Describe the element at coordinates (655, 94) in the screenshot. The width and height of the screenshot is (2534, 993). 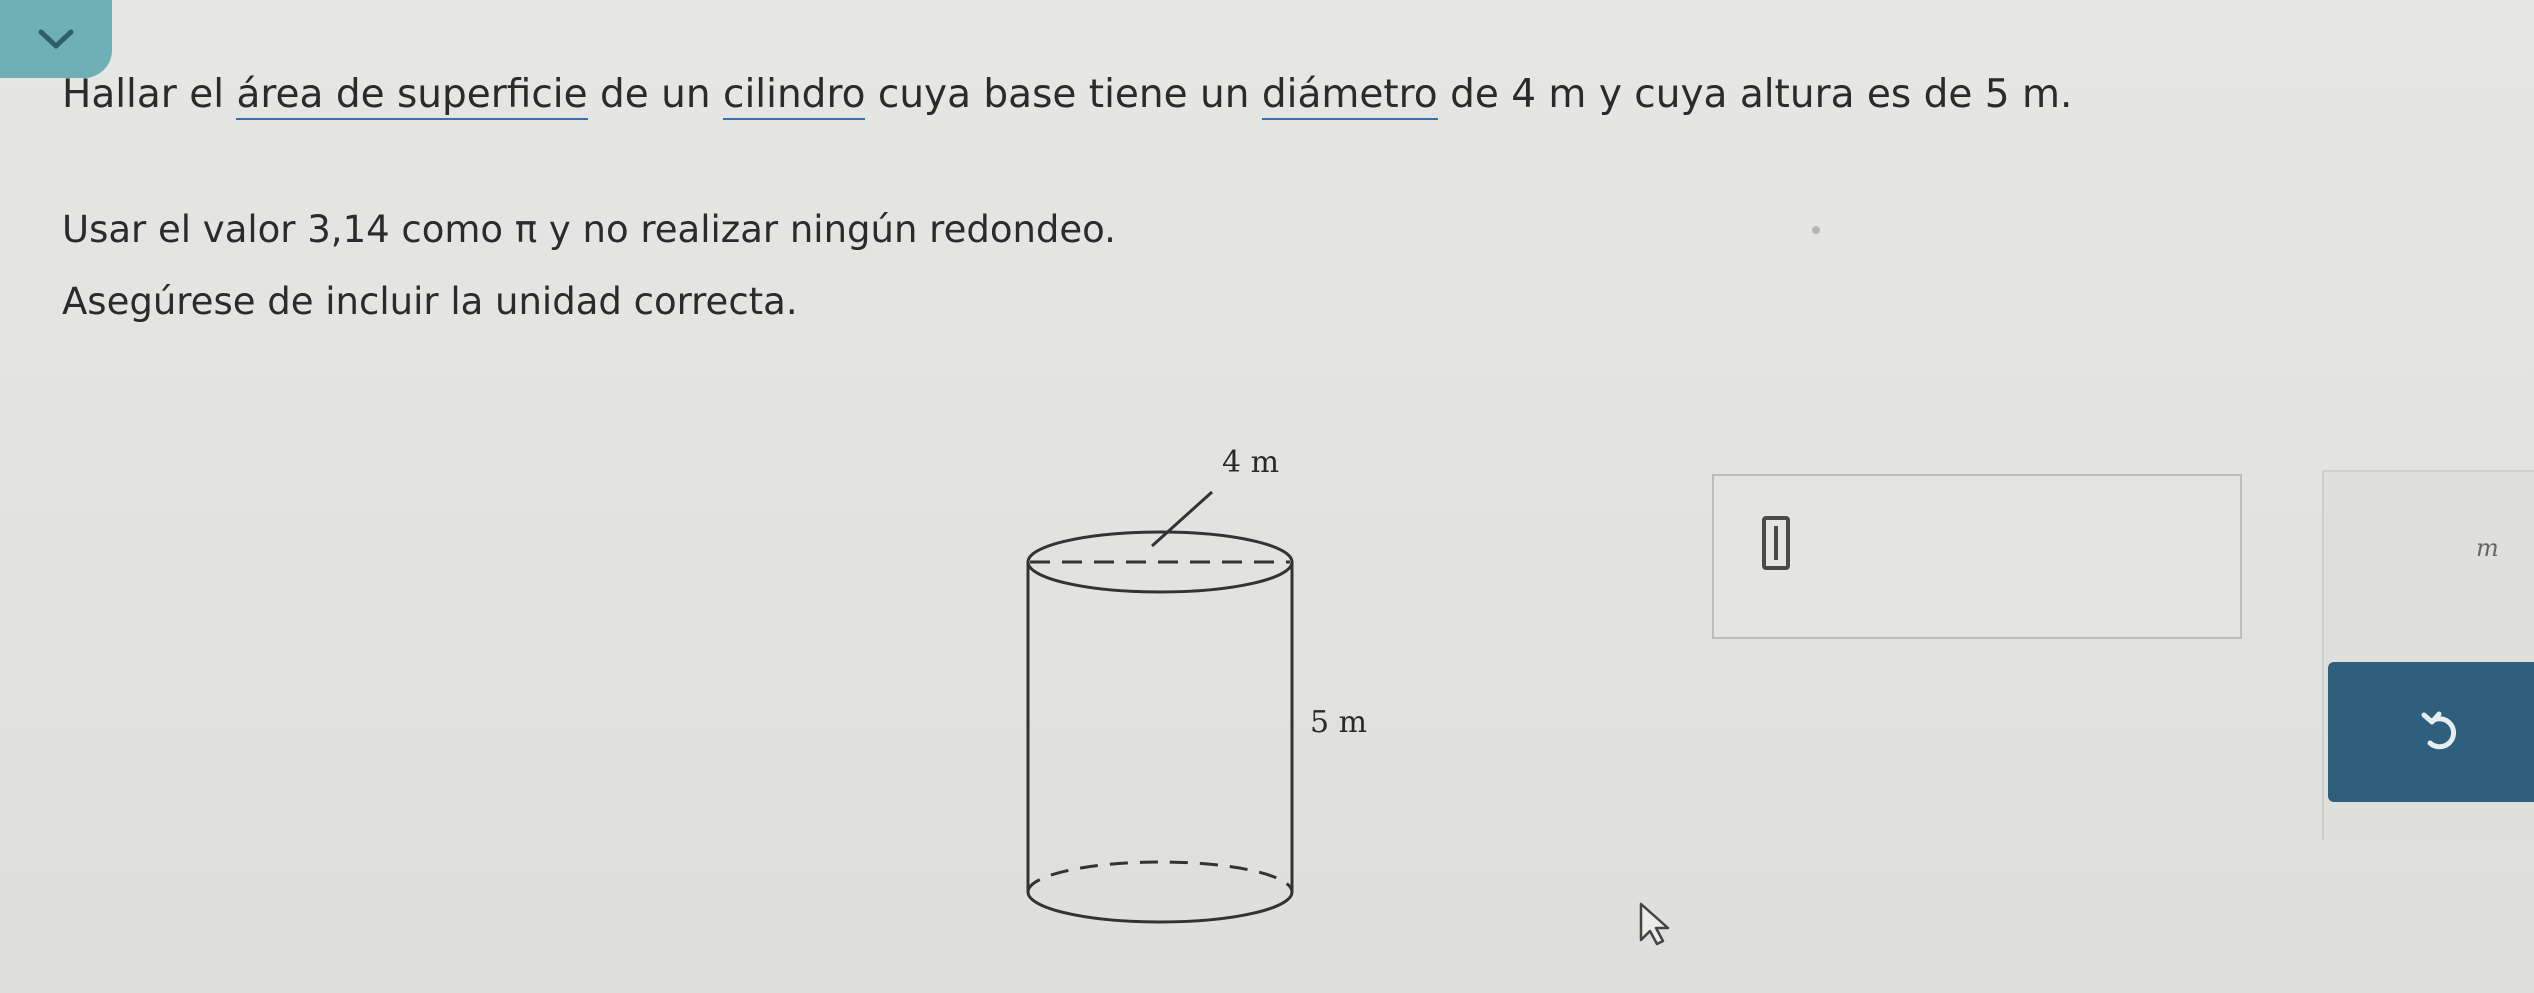
I see `question-mid-1: de un` at that location.